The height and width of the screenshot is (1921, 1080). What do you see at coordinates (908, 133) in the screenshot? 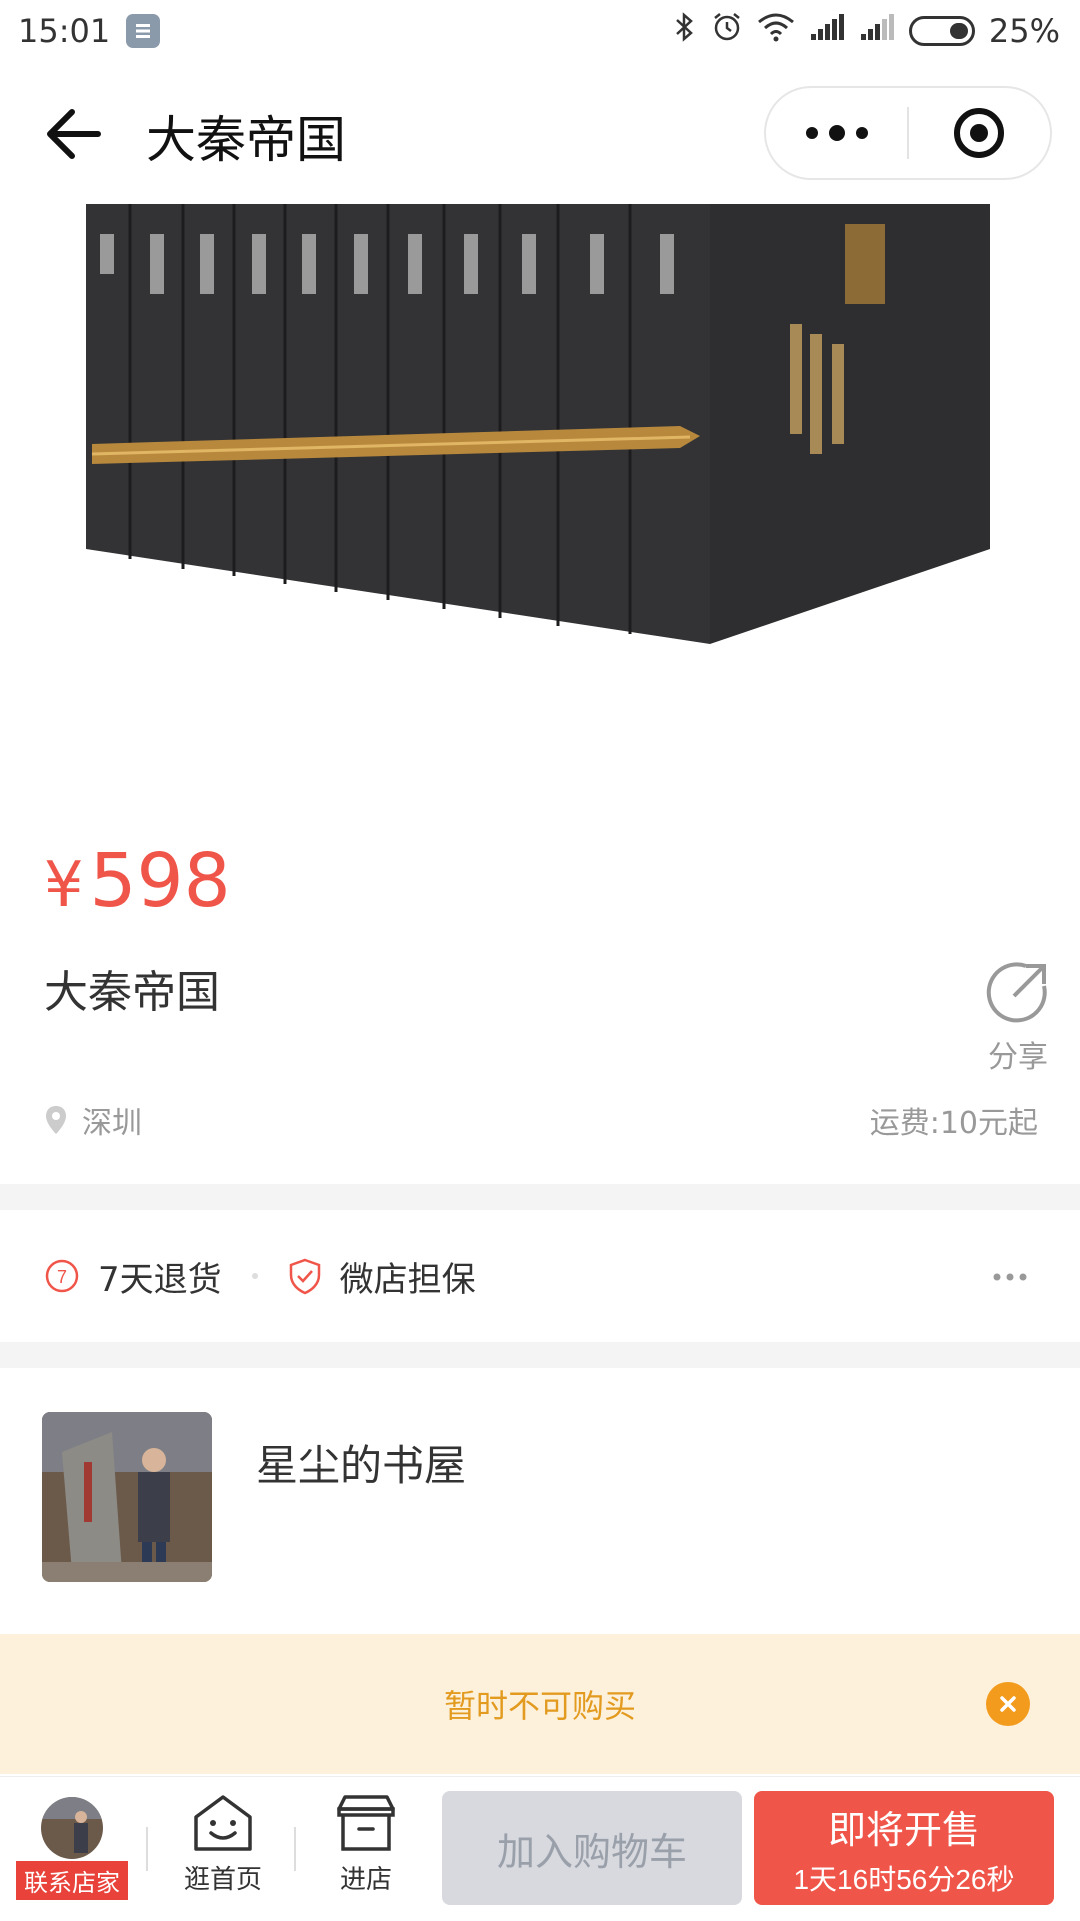
I see `mini-program-capsule` at bounding box center [908, 133].